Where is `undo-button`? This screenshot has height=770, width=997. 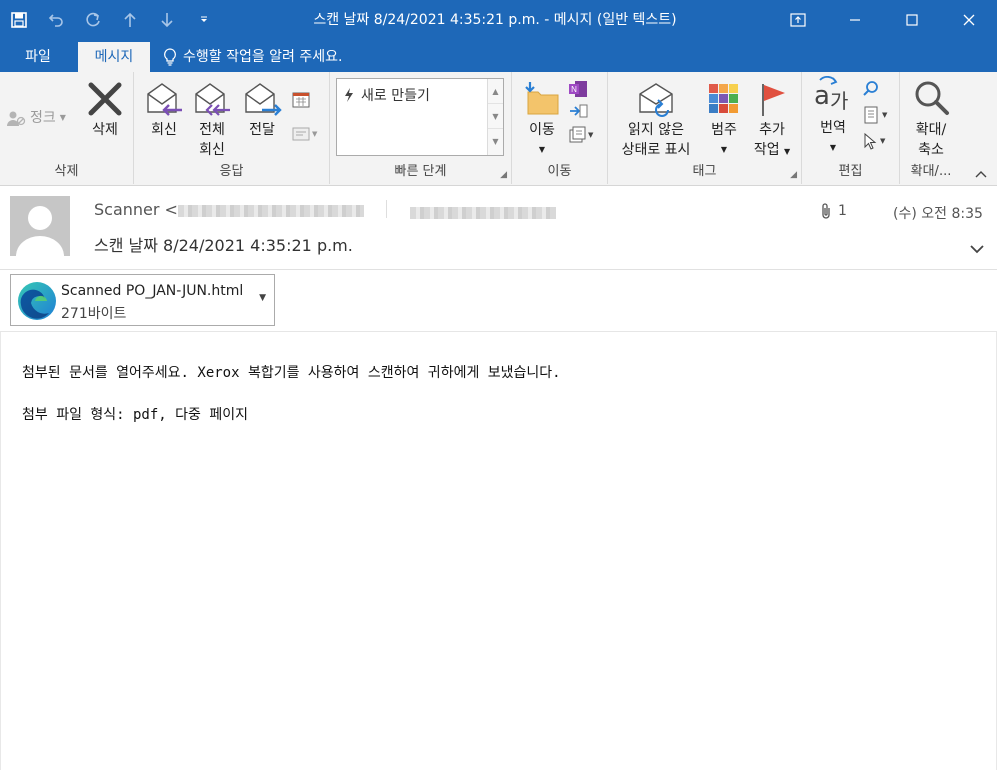 undo-button is located at coordinates (55, 20).